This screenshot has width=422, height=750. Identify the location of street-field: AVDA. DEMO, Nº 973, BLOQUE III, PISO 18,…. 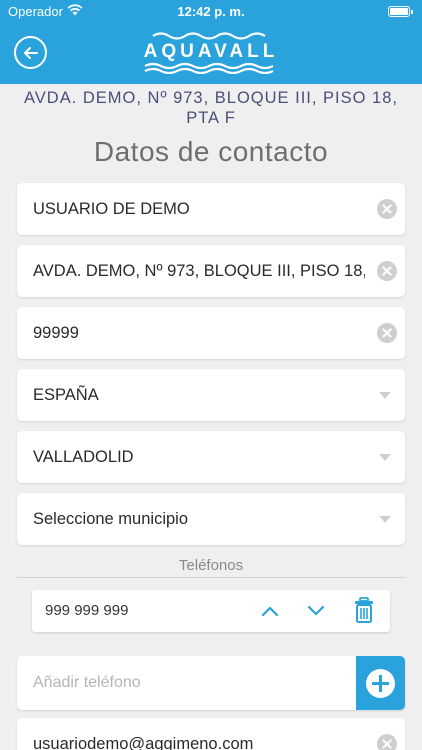
(211, 271).